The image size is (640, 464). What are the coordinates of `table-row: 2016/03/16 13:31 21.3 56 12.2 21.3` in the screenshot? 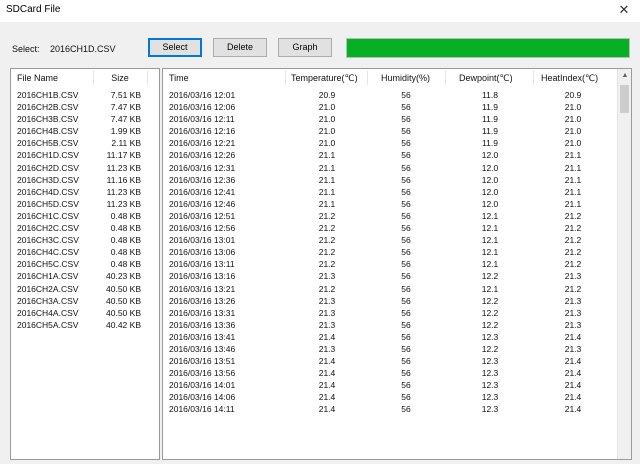 It's located at (390, 313).